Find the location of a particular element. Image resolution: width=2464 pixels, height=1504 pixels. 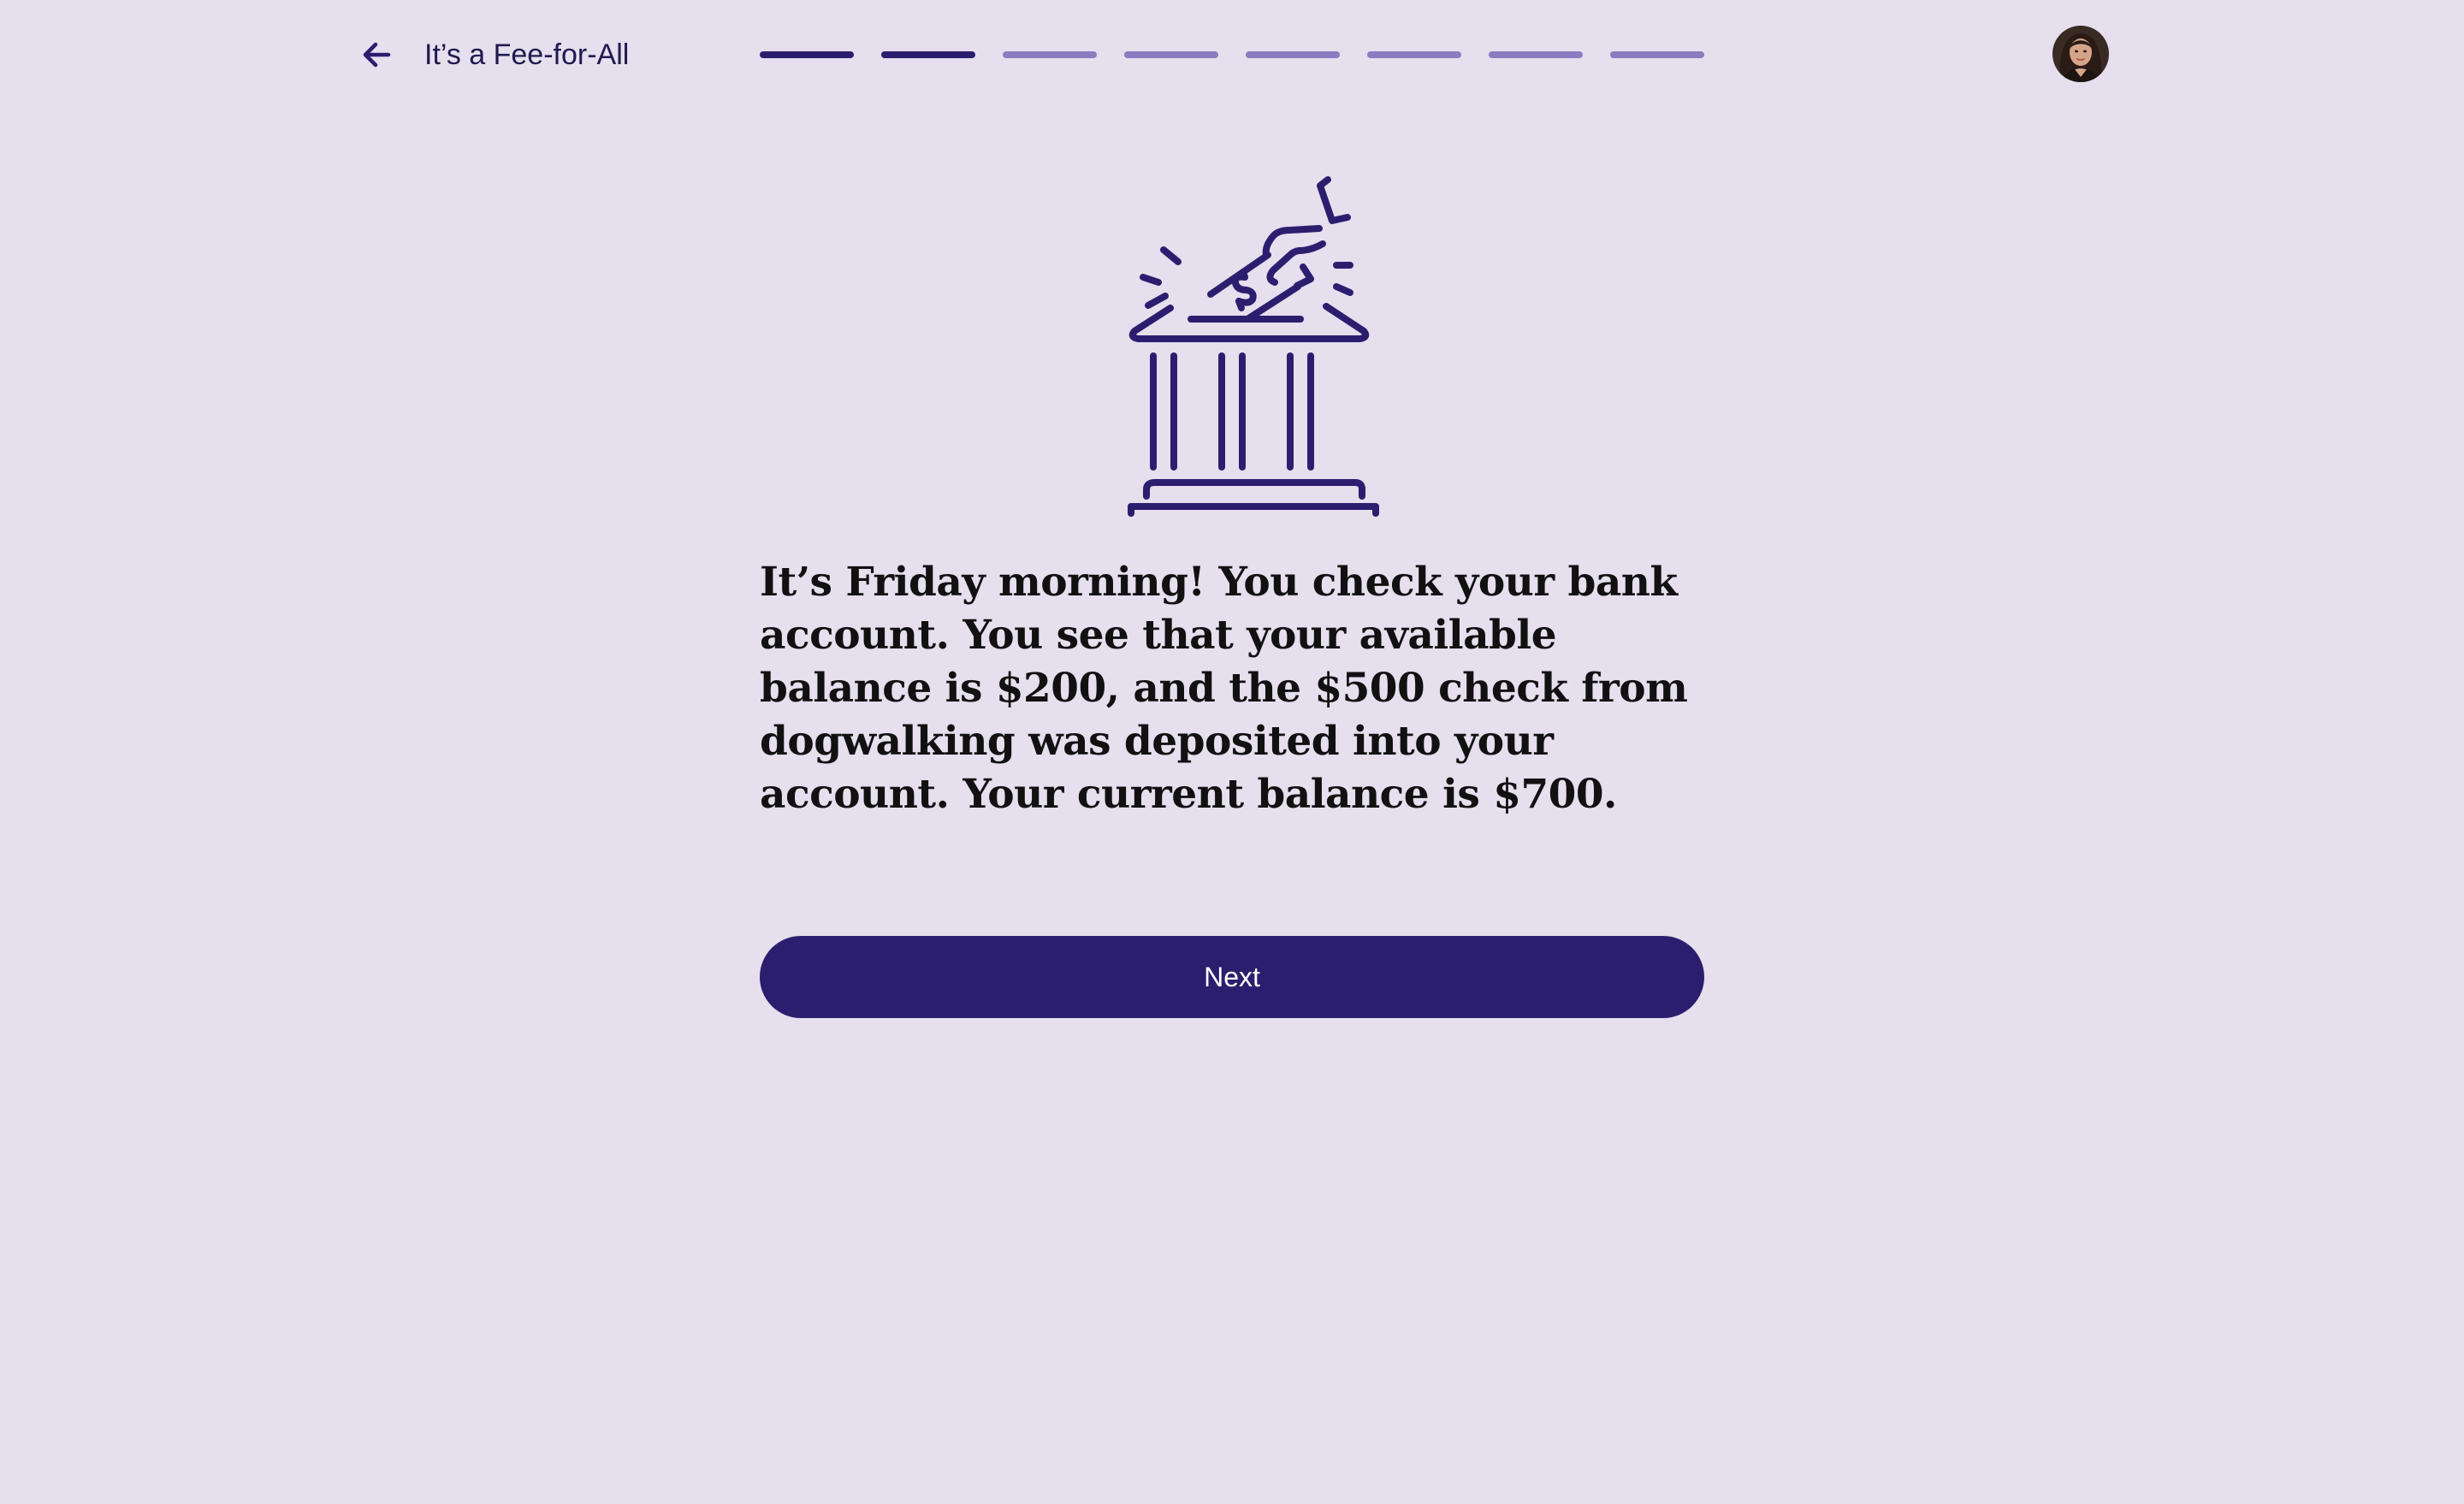

progress-bar is located at coordinates (1232, 55).